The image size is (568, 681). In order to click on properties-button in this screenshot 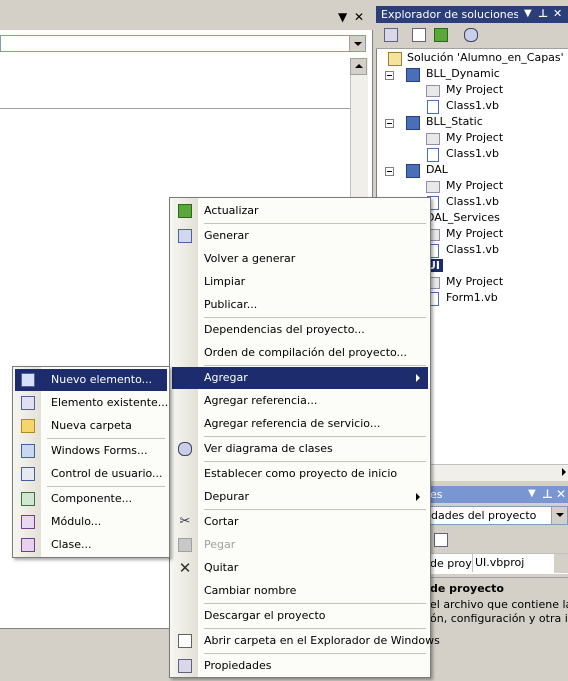, I will do `click(391, 35)`.